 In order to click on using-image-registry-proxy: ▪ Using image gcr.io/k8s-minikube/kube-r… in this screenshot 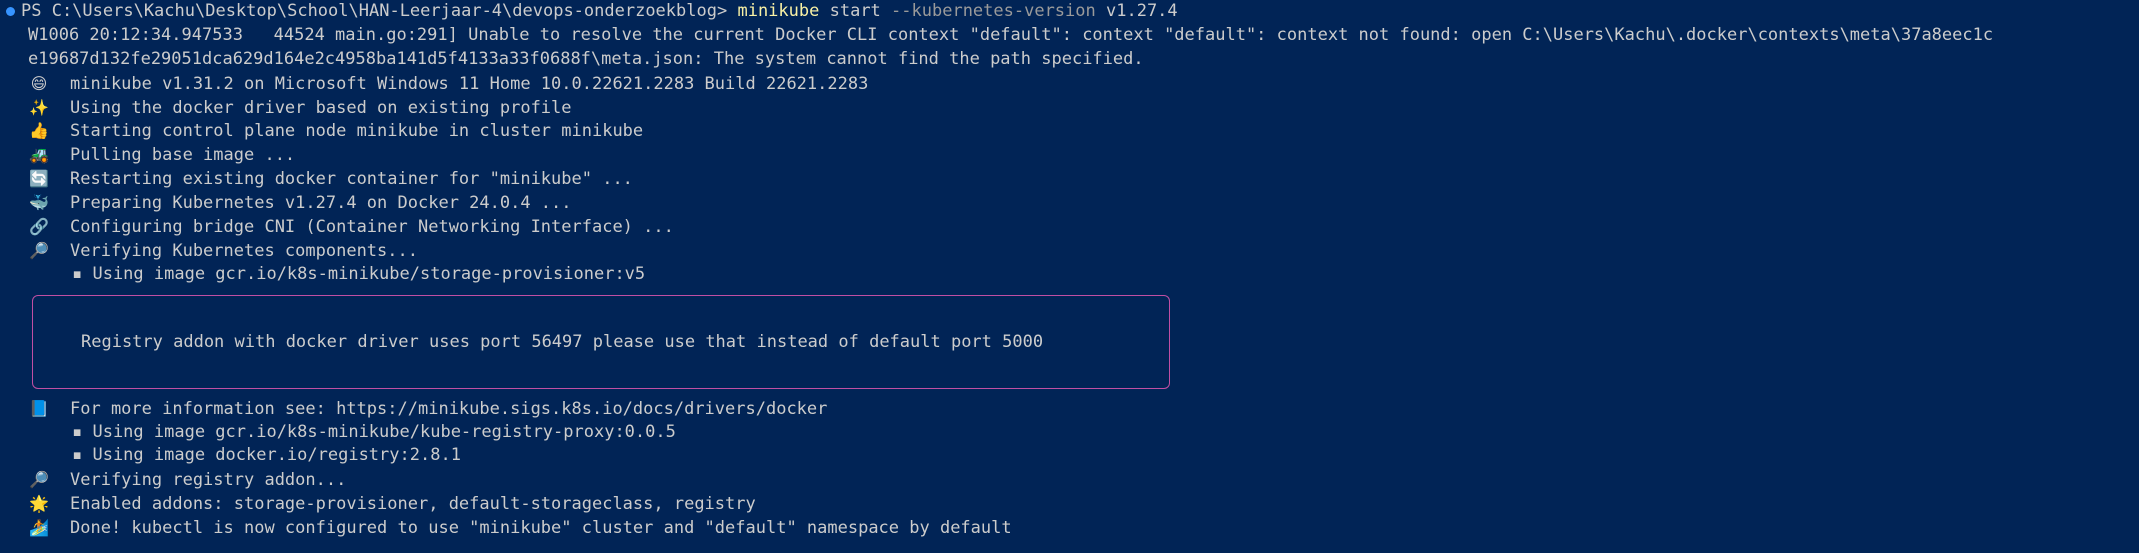, I will do `click(374, 431)`.